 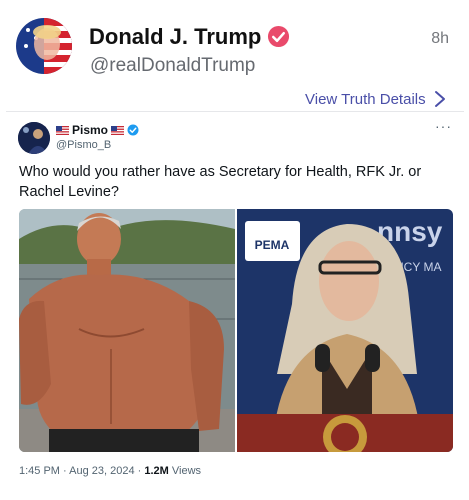 What do you see at coordinates (443, 126) in the screenshot?
I see `more-icon: ···` at bounding box center [443, 126].